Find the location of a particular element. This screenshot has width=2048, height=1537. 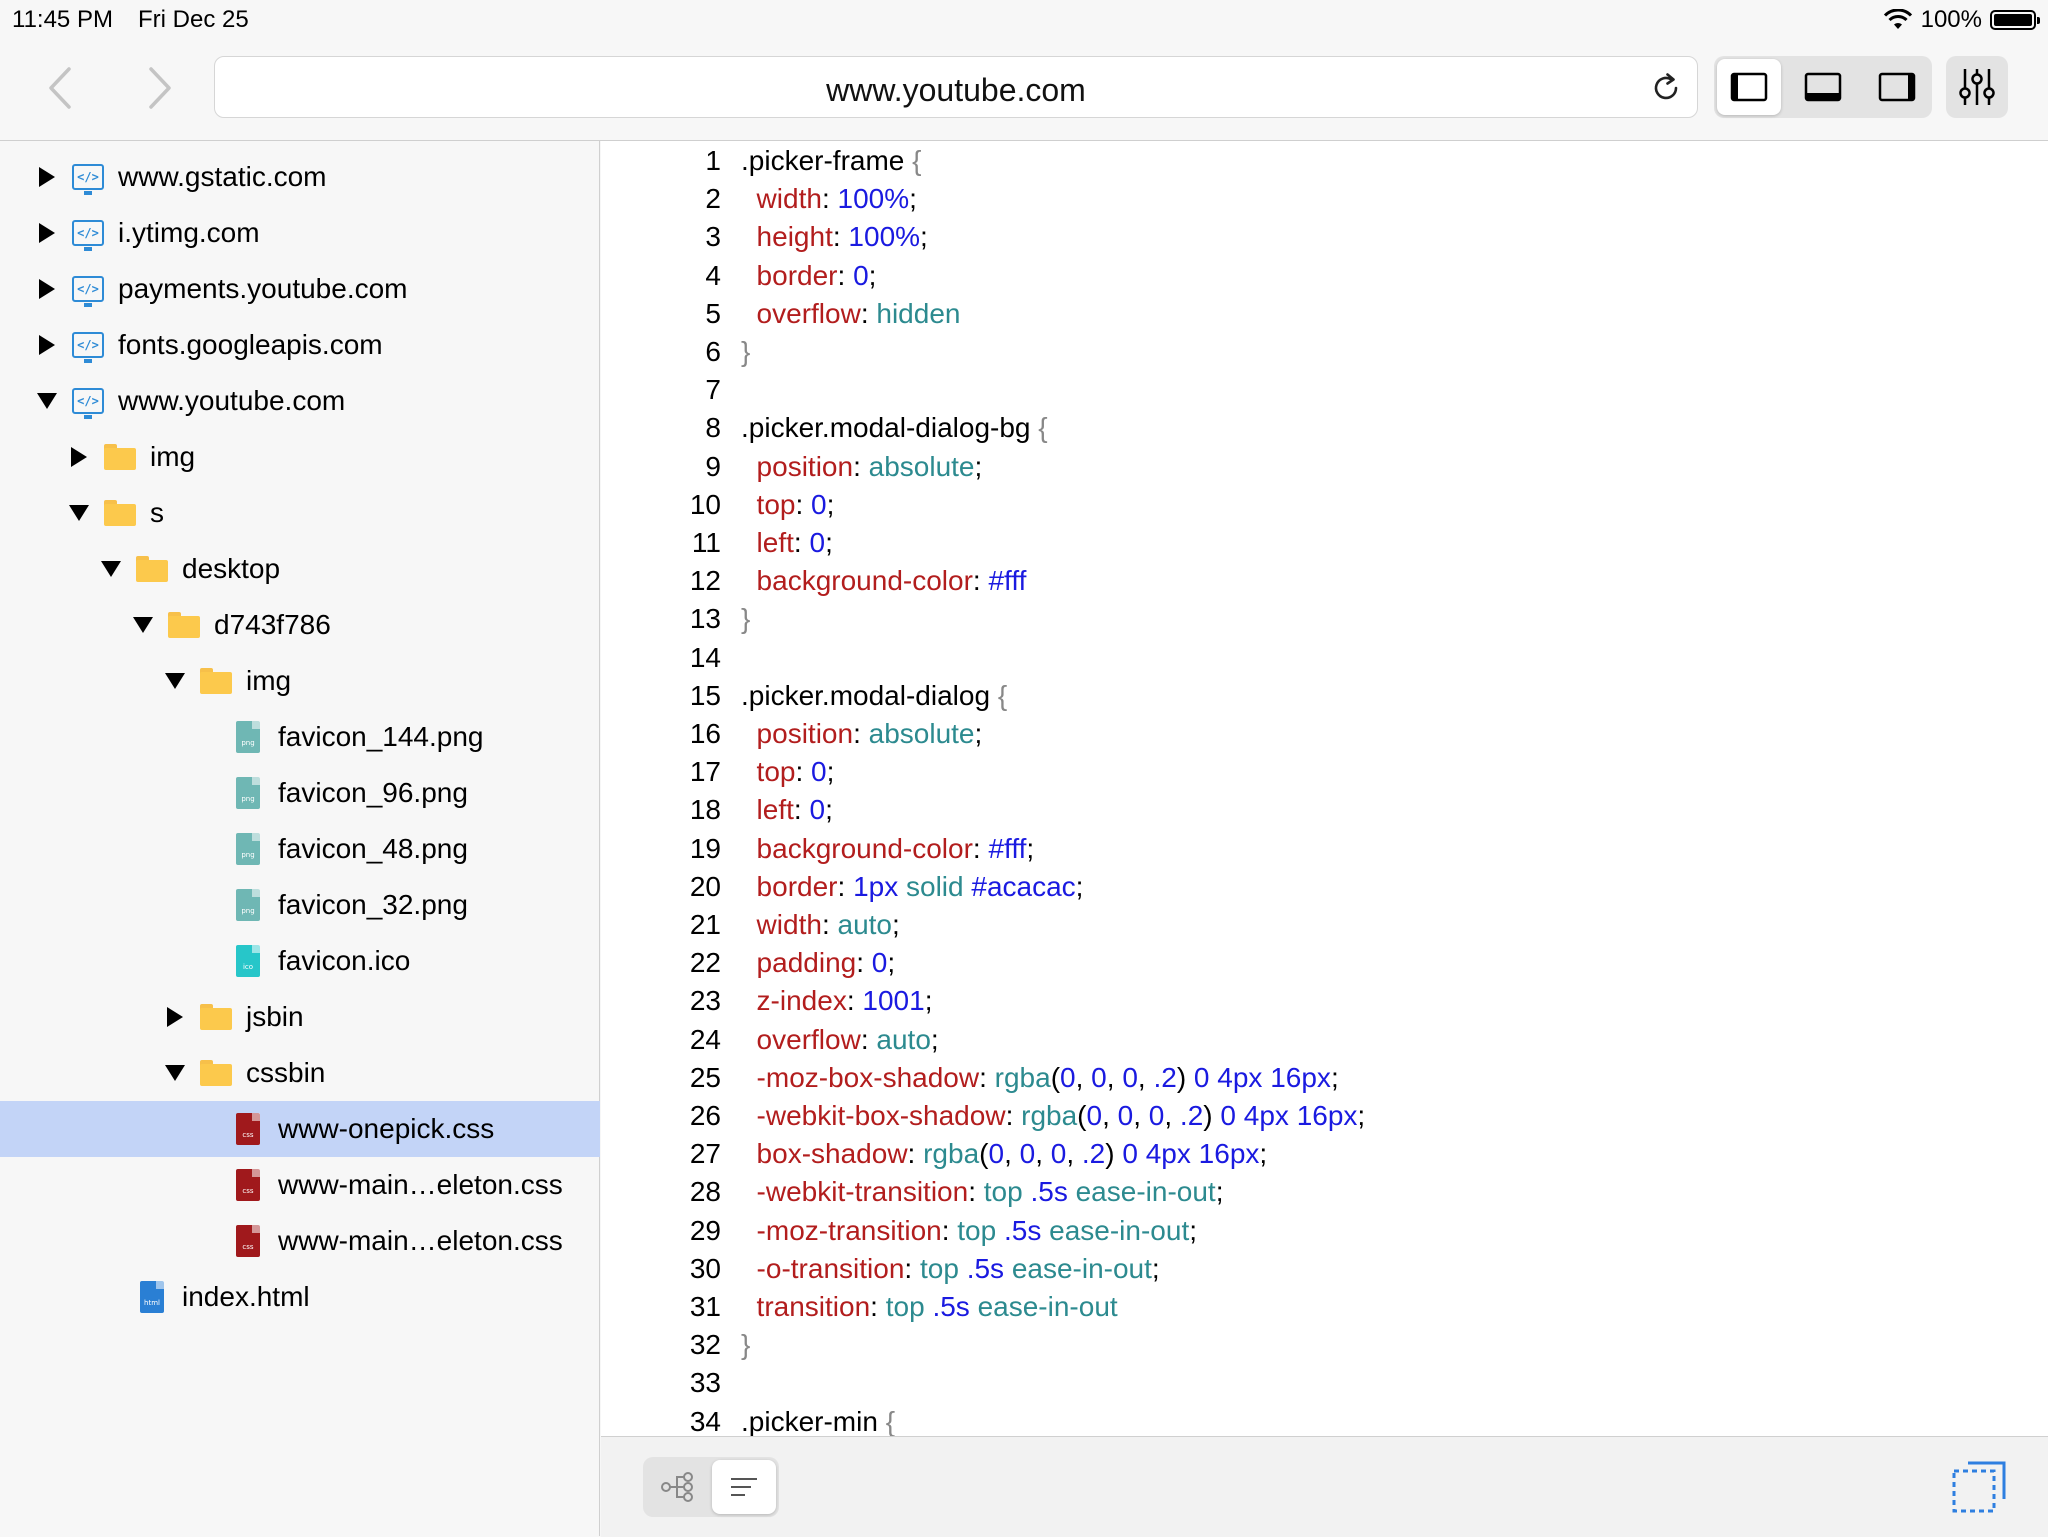

tree-row: png favicon_144.png is located at coordinates (300, 737).